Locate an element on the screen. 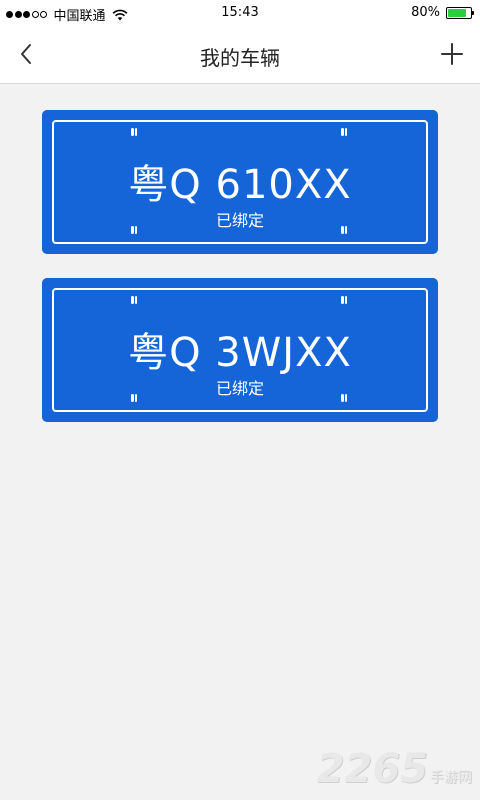 Image resolution: width=480 pixels, height=800 pixels. clock: 15:43 is located at coordinates (240, 12).